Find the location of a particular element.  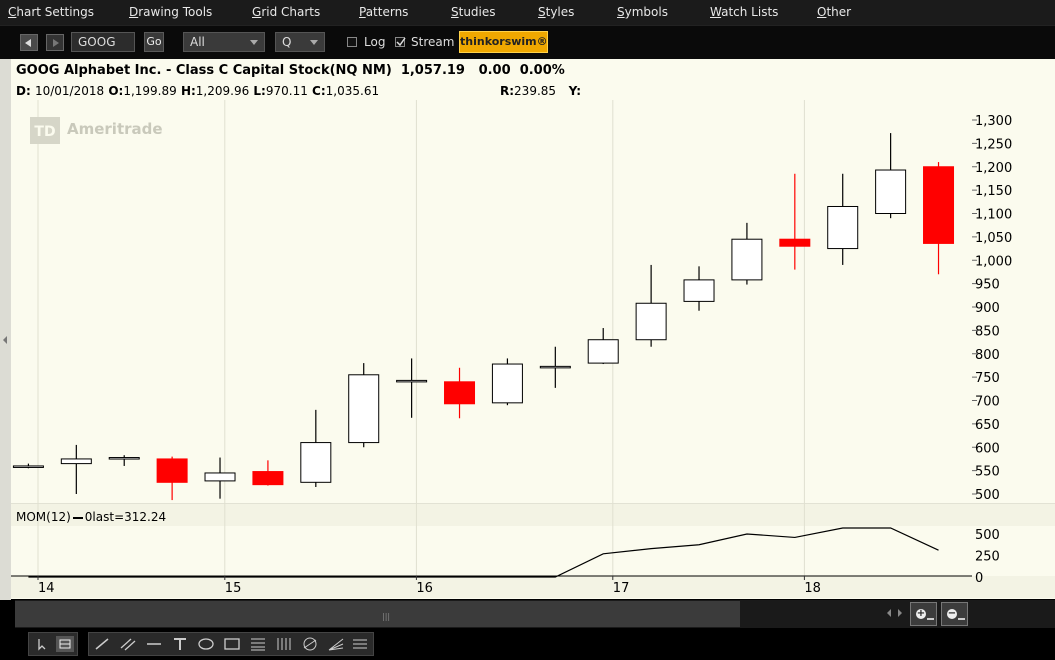

grip-icon: ||| is located at coordinates (386, 616).